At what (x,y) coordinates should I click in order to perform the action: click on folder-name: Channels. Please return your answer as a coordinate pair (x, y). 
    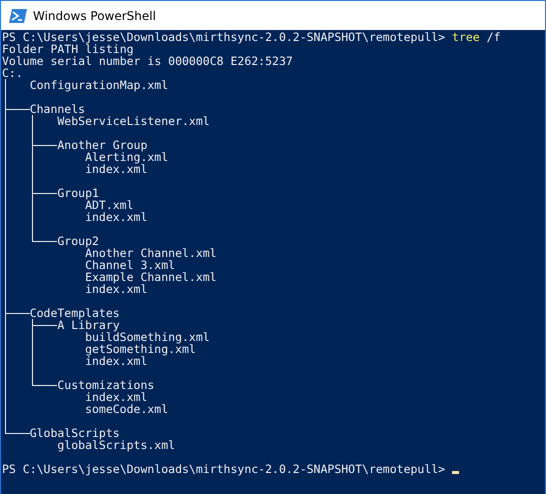
    Looking at the image, I should click on (58, 109).